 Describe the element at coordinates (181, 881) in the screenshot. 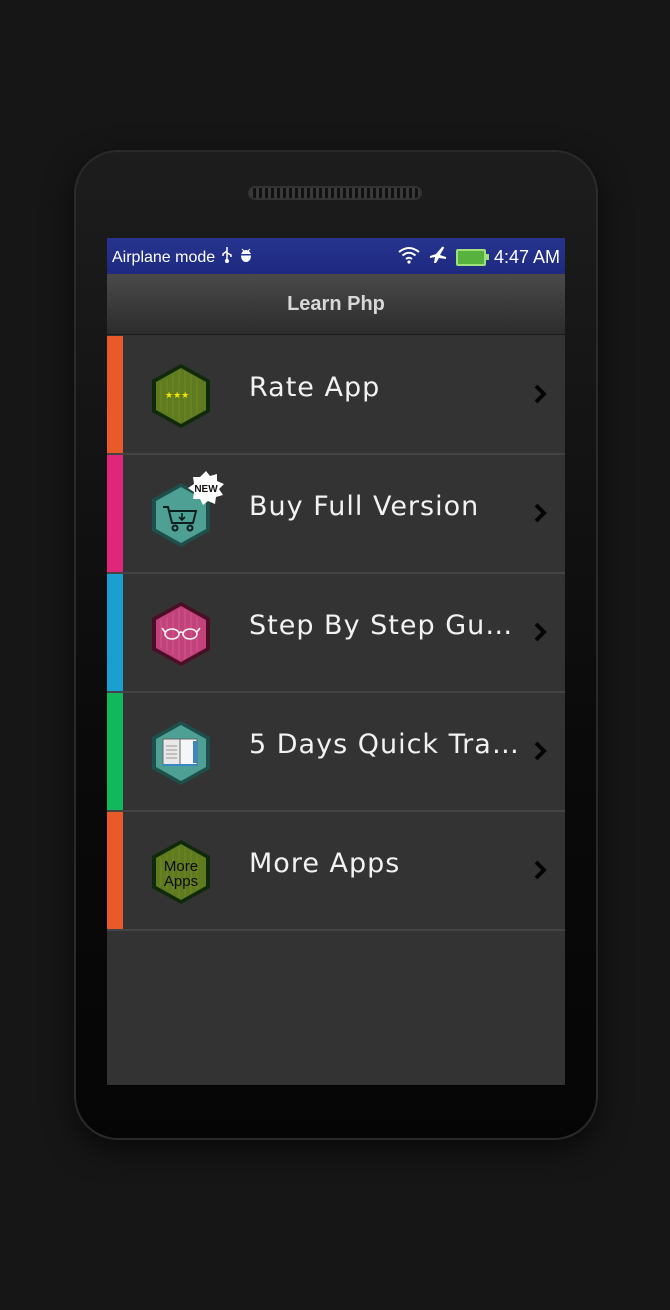

I see `svg-text: Apps` at that location.